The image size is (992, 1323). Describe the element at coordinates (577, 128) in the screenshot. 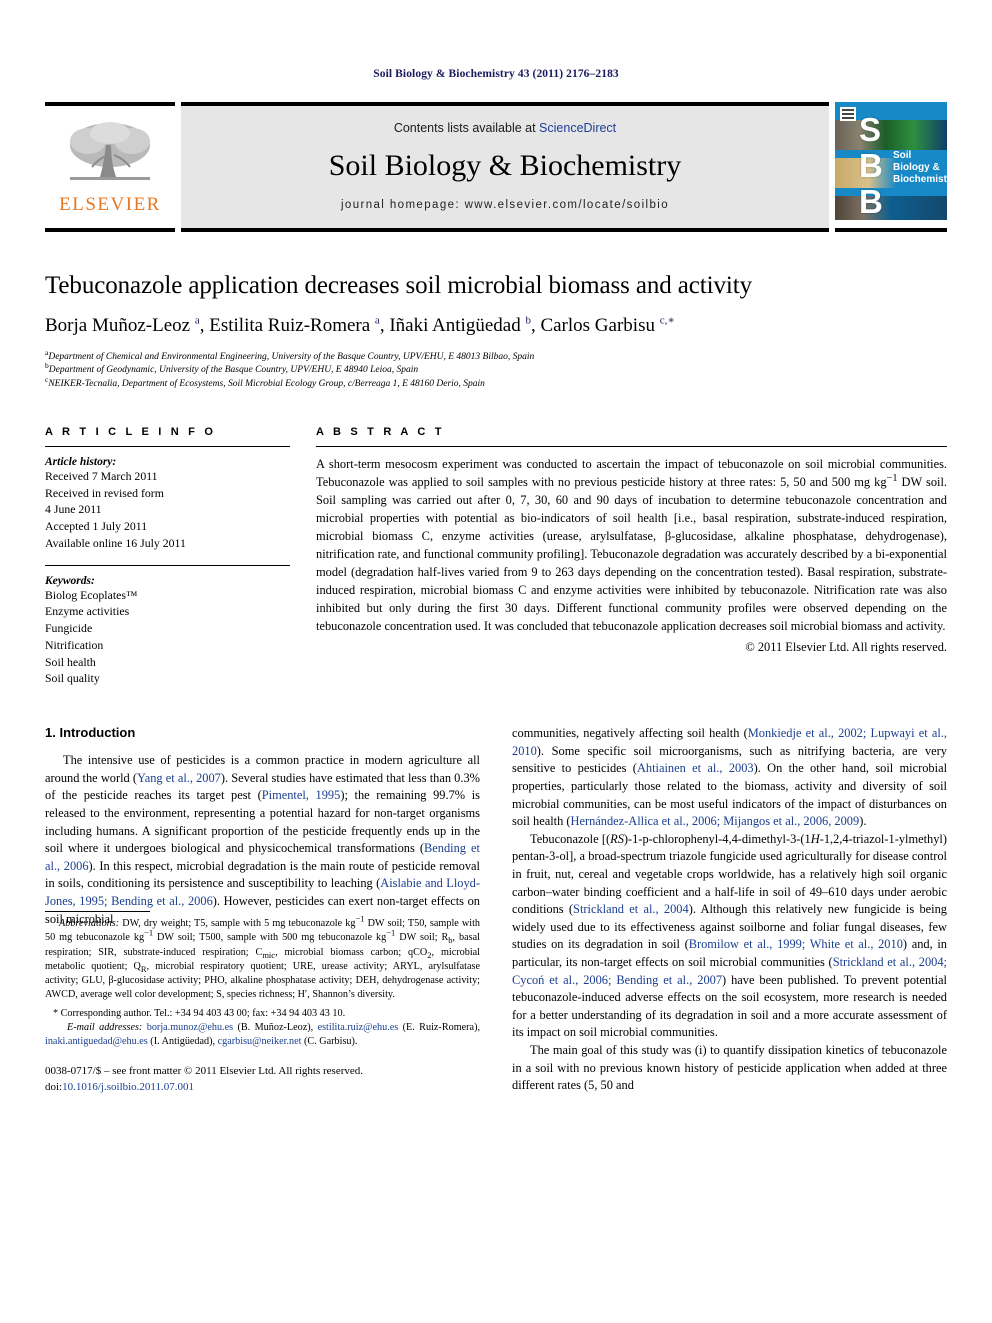

I see `sciencedirect-link: ScienceDirect` at that location.